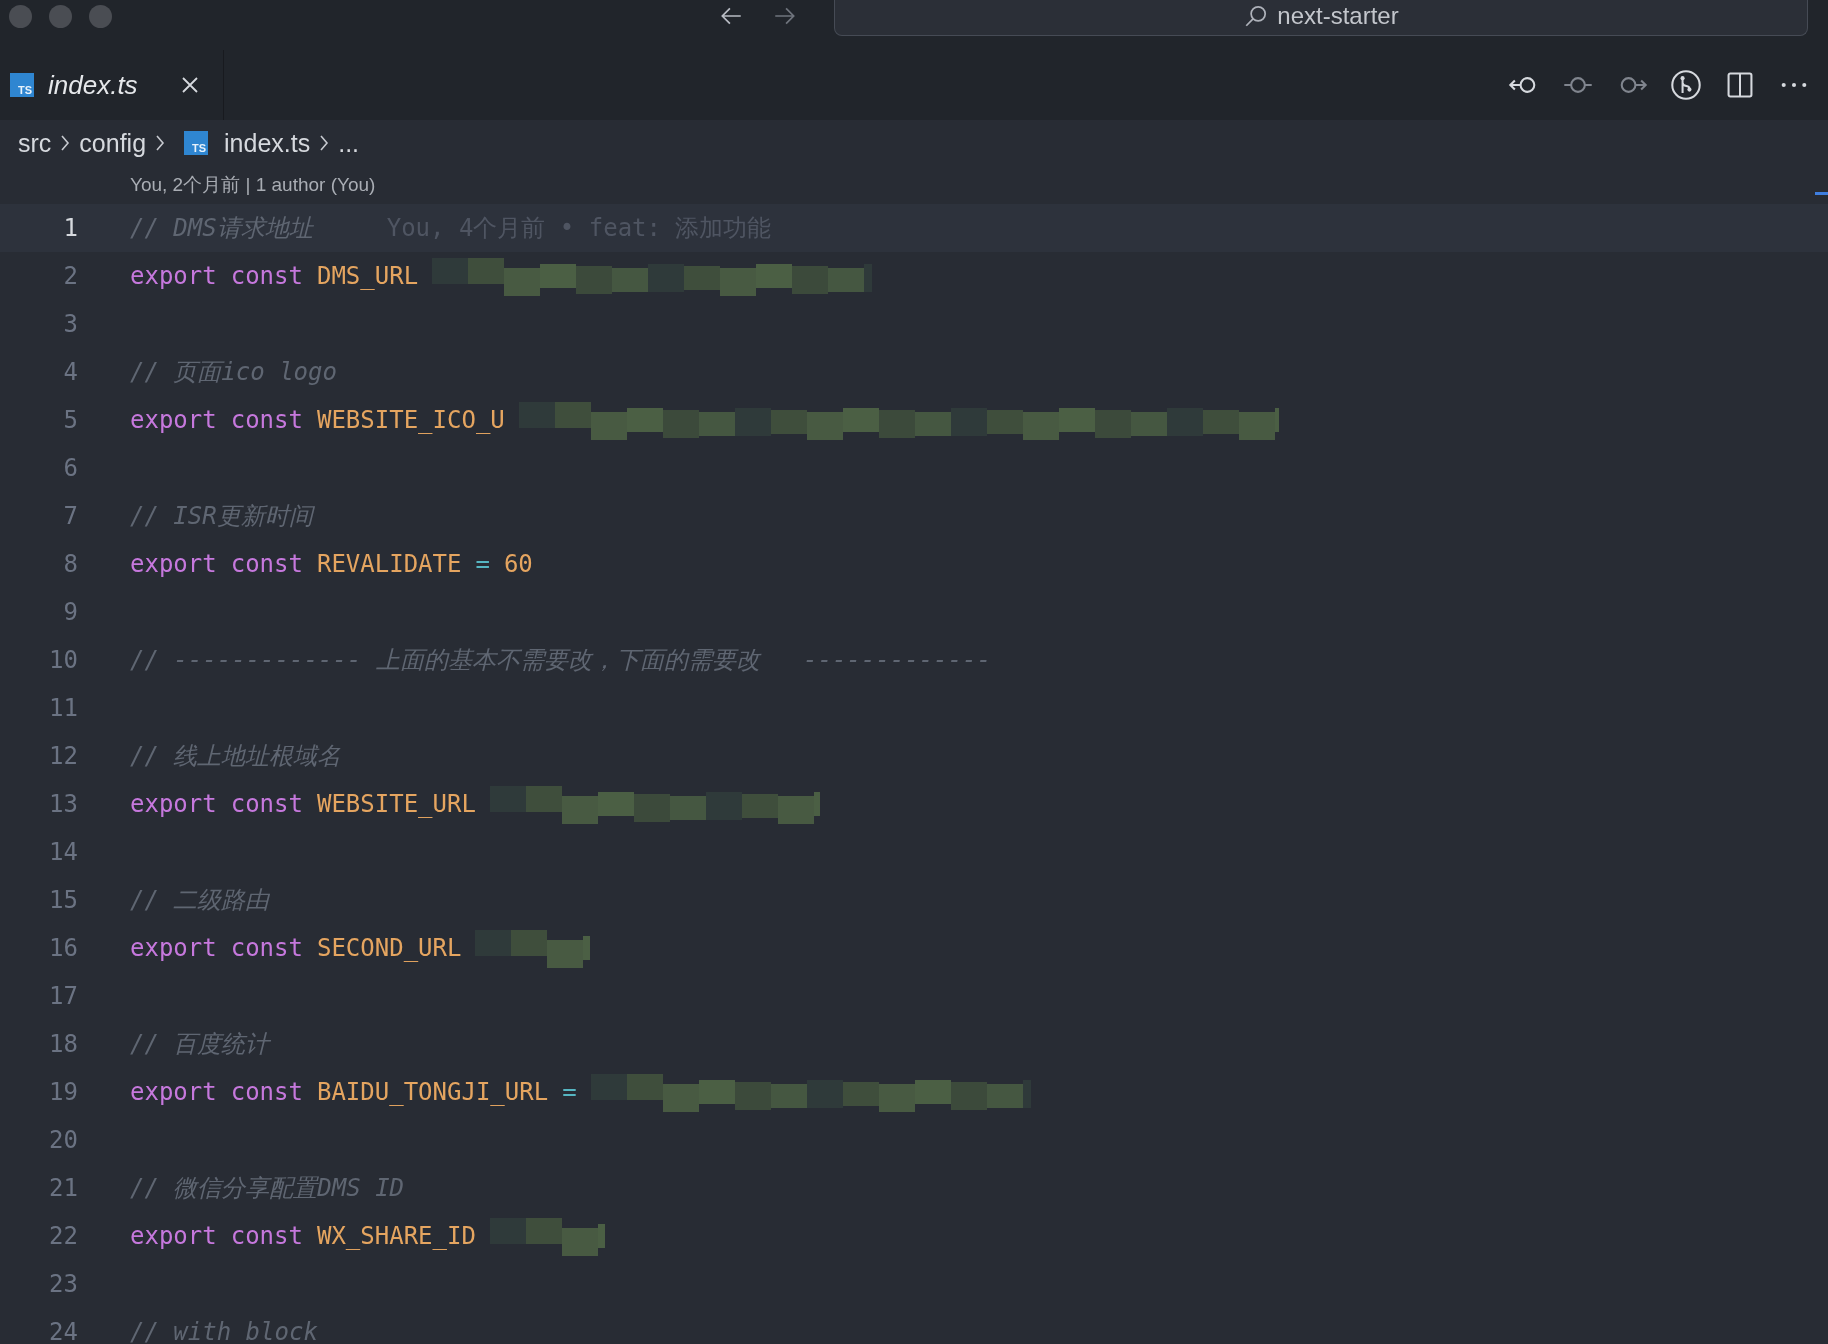 The width and height of the screenshot is (1828, 1344). Describe the element at coordinates (63, 948) in the screenshot. I see `line-number: 16` at that location.